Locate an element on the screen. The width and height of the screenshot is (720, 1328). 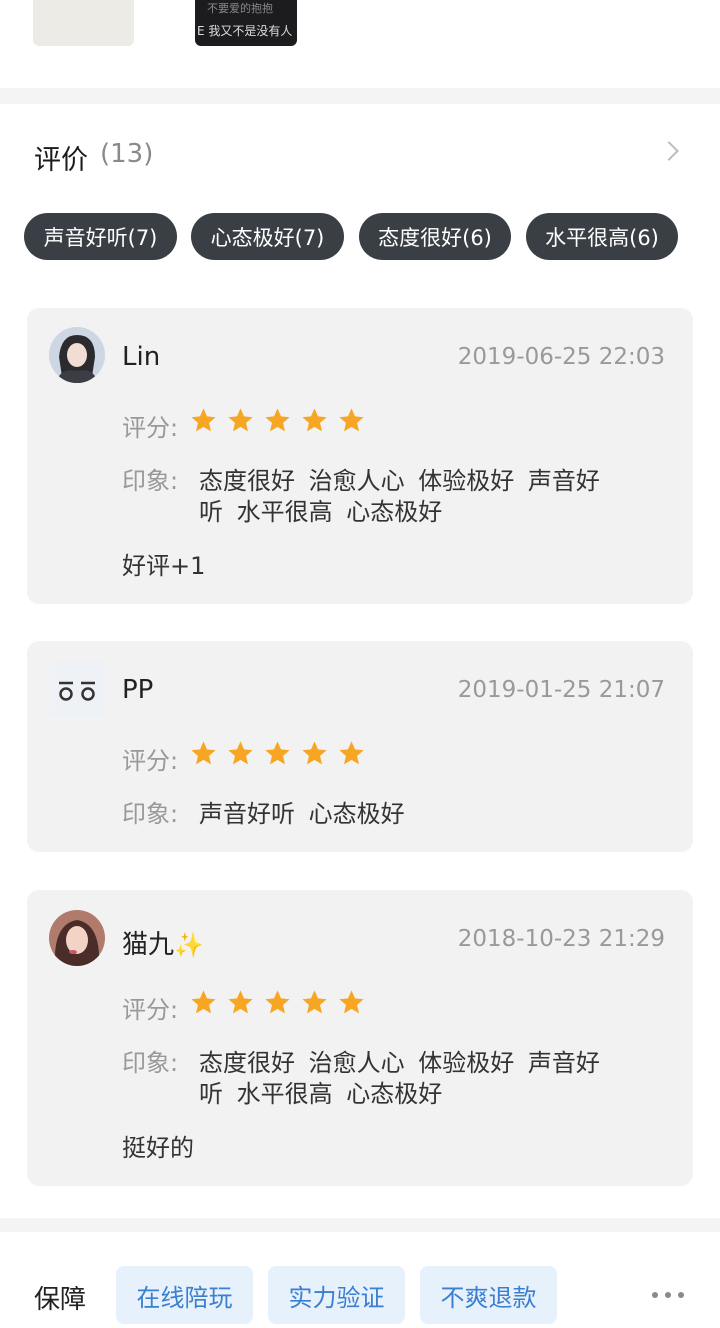
review-username: 猫九✨ is located at coordinates (163, 942).